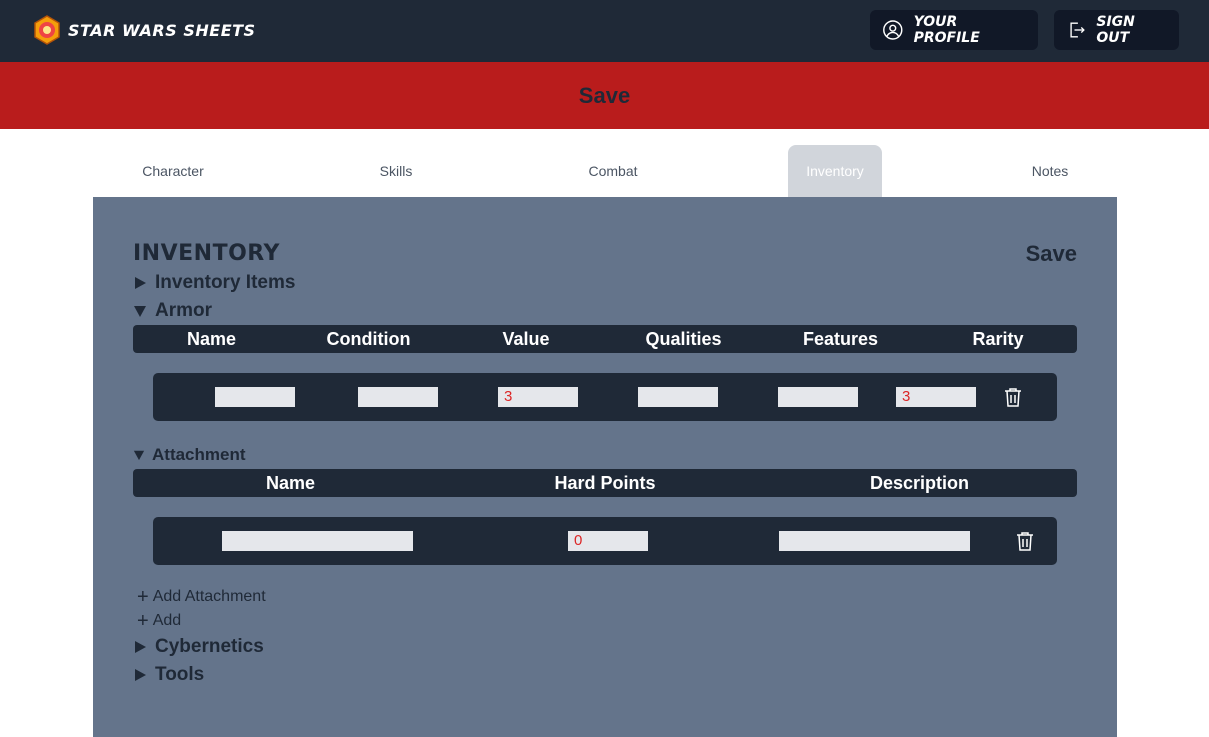  I want to click on sign-out-button: Sign Out, so click(1116, 30).